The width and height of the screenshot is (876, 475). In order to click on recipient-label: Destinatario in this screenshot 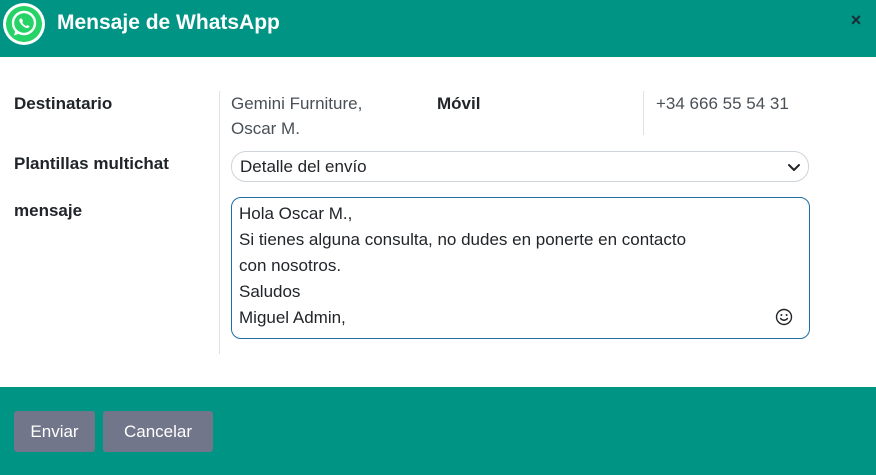, I will do `click(63, 103)`.